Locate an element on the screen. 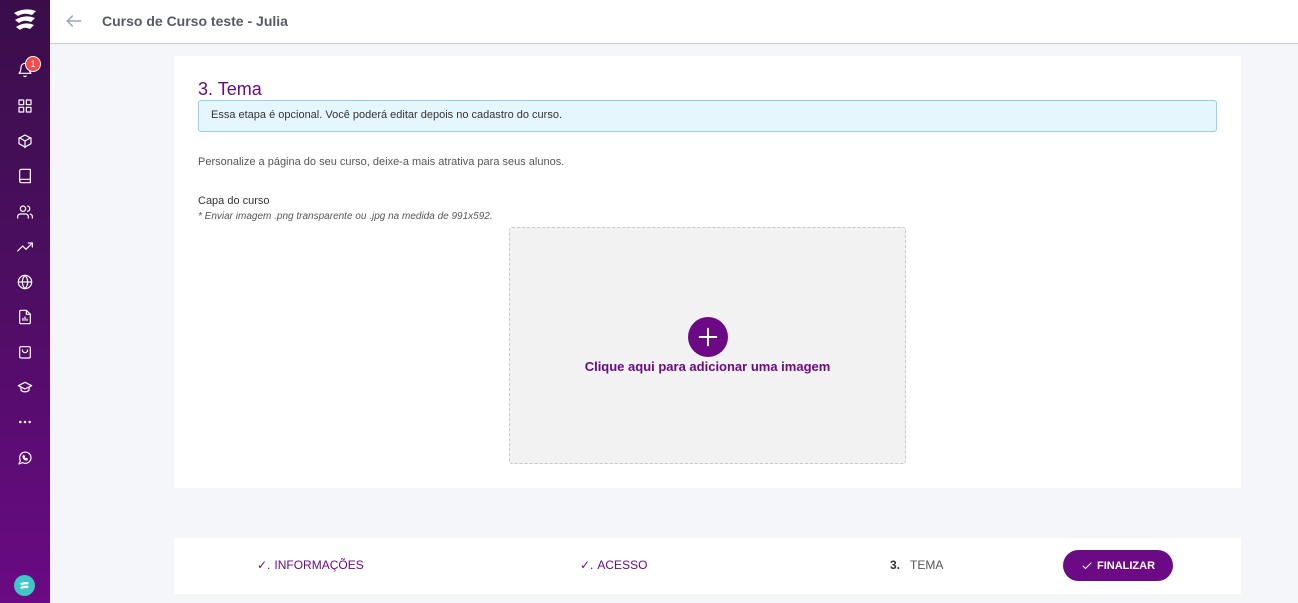 The height and width of the screenshot is (603, 1298). box-icon is located at coordinates (25, 141).